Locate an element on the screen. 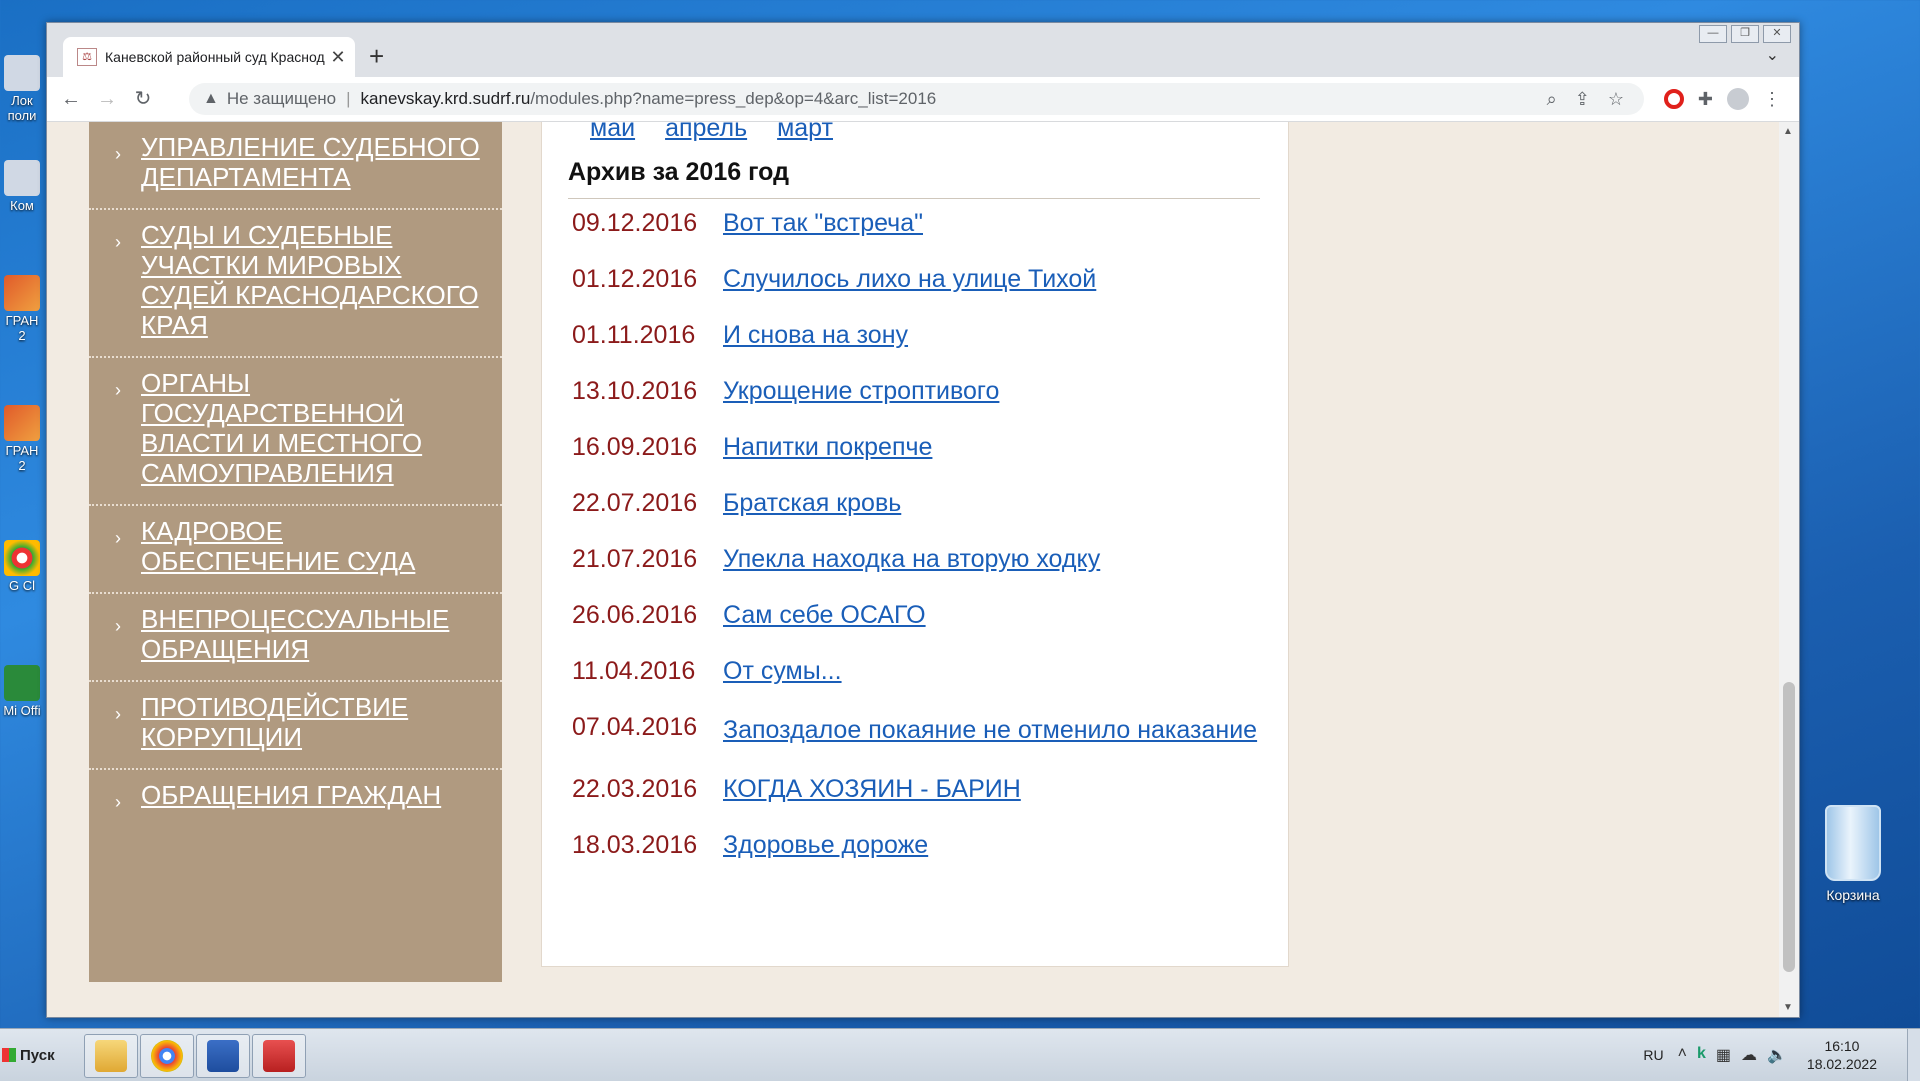 The image size is (1920, 1081). zoom-icon: ⌕ is located at coordinates (1552, 99).